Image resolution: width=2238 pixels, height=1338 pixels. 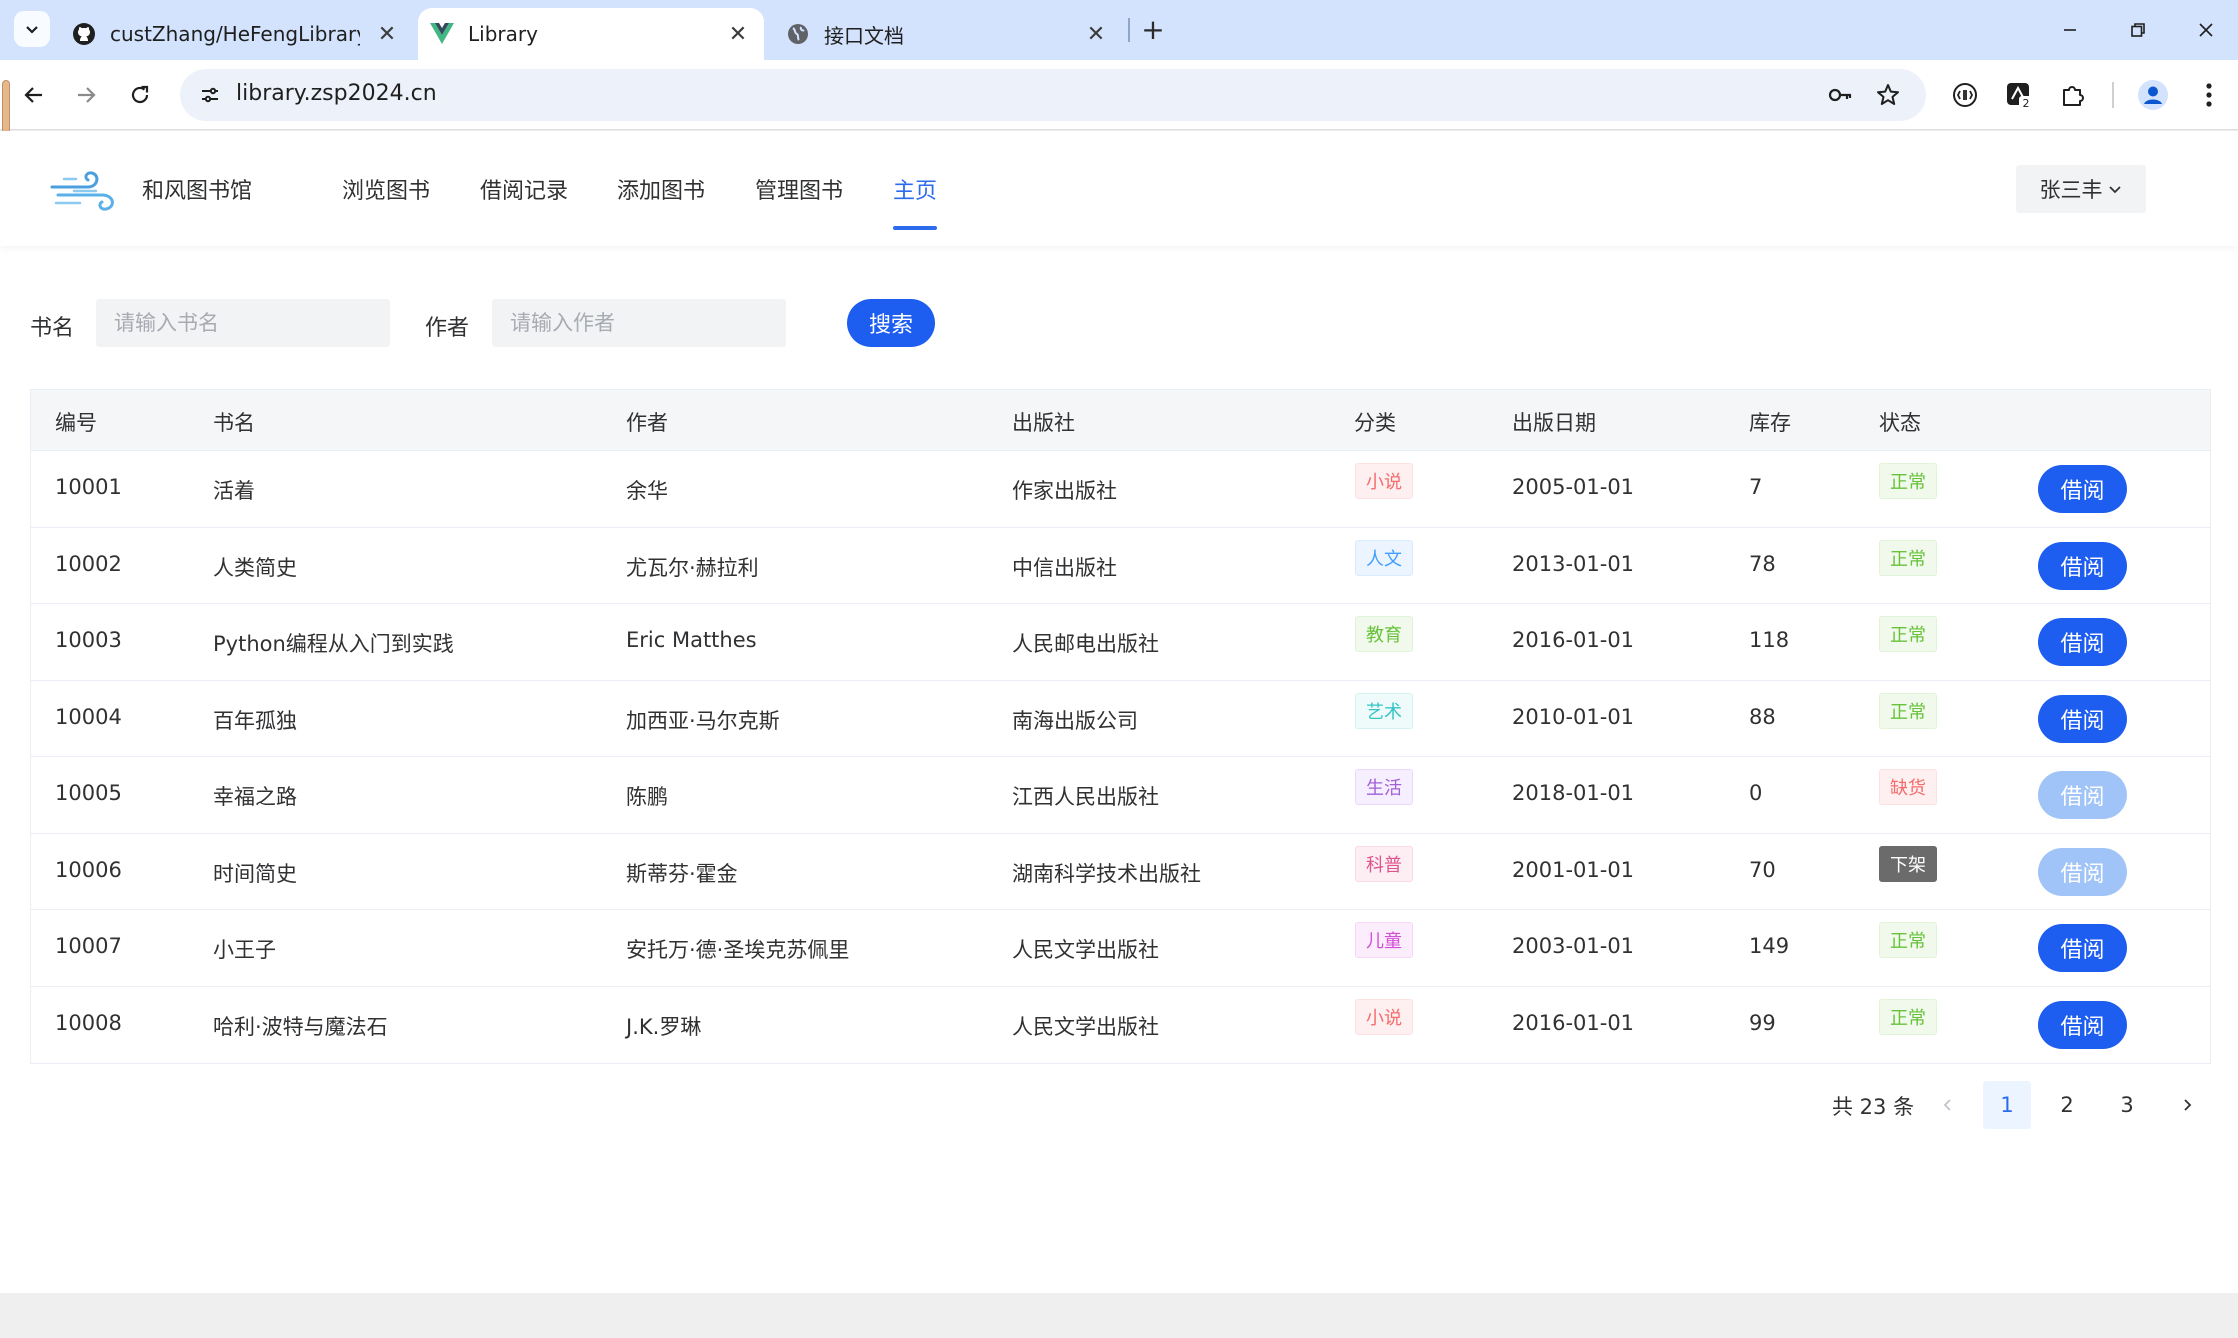 I want to click on user-menu: 张三丰, so click(x=2081, y=189).